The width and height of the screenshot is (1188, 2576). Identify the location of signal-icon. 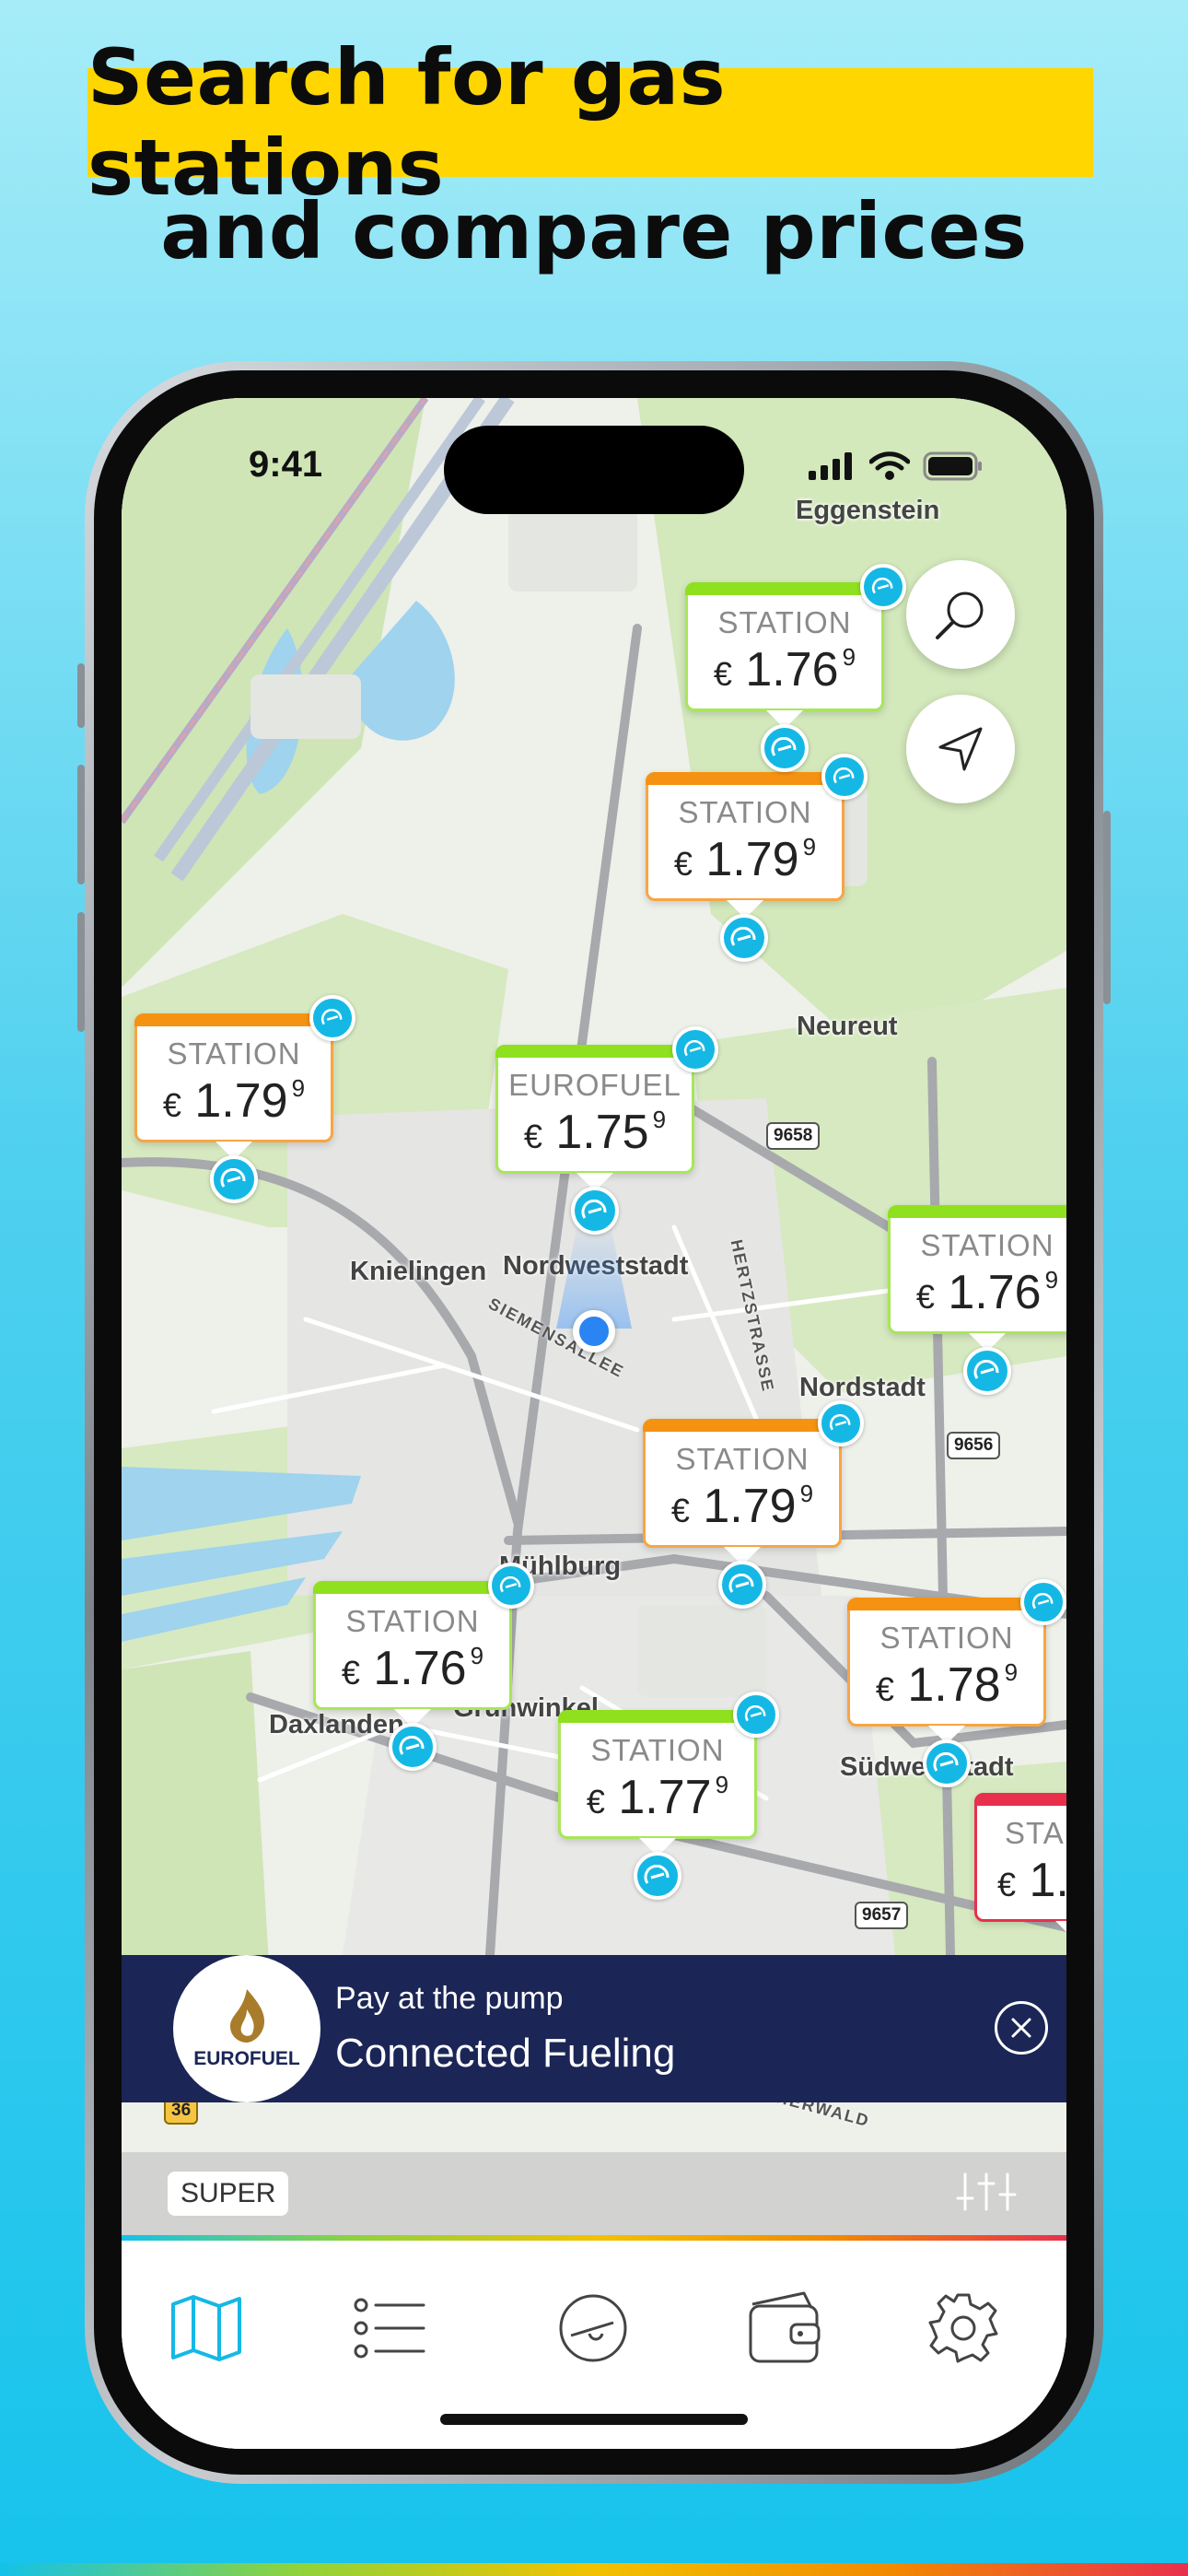
(830, 466).